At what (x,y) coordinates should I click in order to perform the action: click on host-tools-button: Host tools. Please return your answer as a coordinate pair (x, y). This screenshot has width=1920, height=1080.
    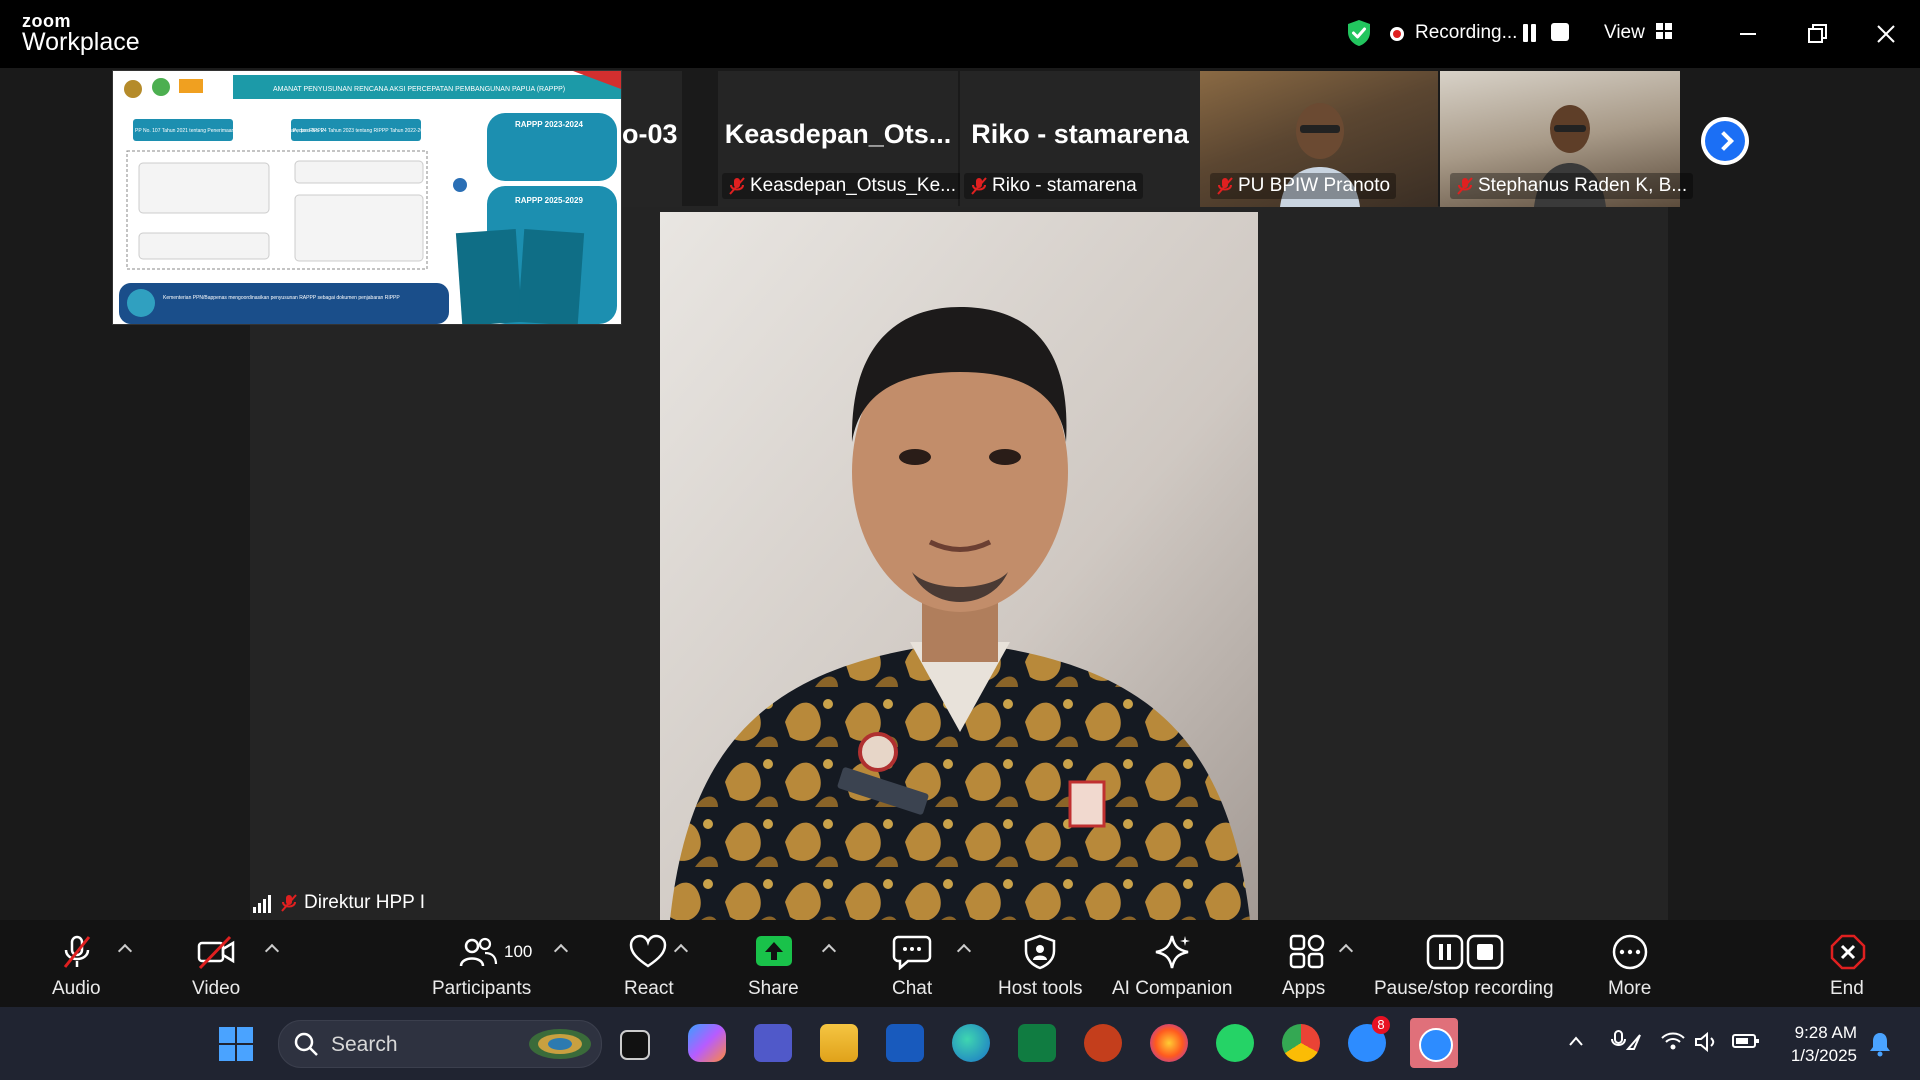
    Looking at the image, I should click on (1040, 963).